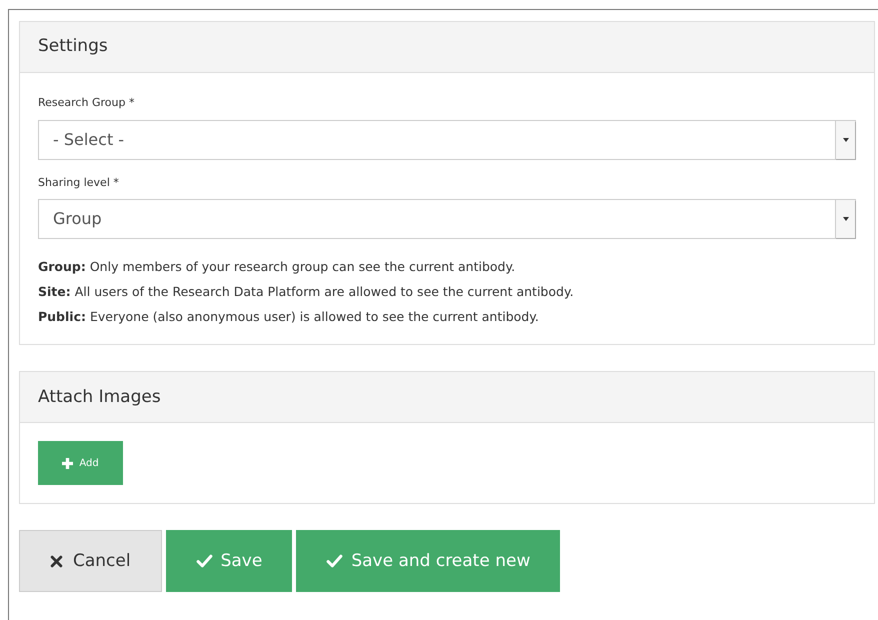 The width and height of the screenshot is (878, 620). I want to click on close-icon, so click(56, 561).